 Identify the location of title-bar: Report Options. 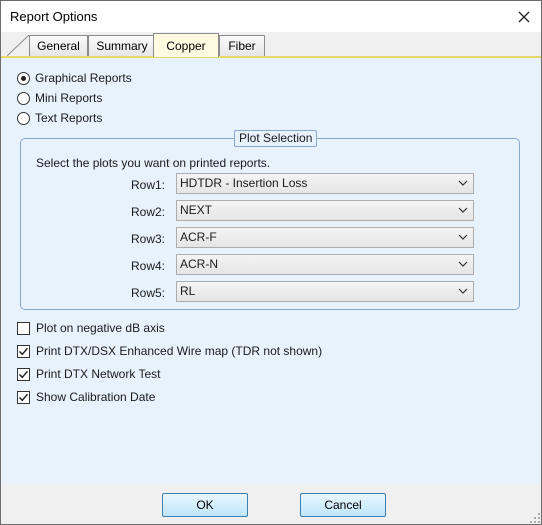
(271, 16).